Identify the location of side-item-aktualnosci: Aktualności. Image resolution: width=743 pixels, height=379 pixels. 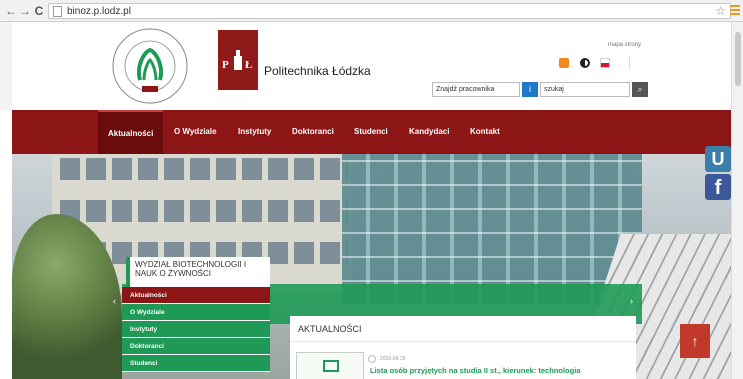
(196, 295).